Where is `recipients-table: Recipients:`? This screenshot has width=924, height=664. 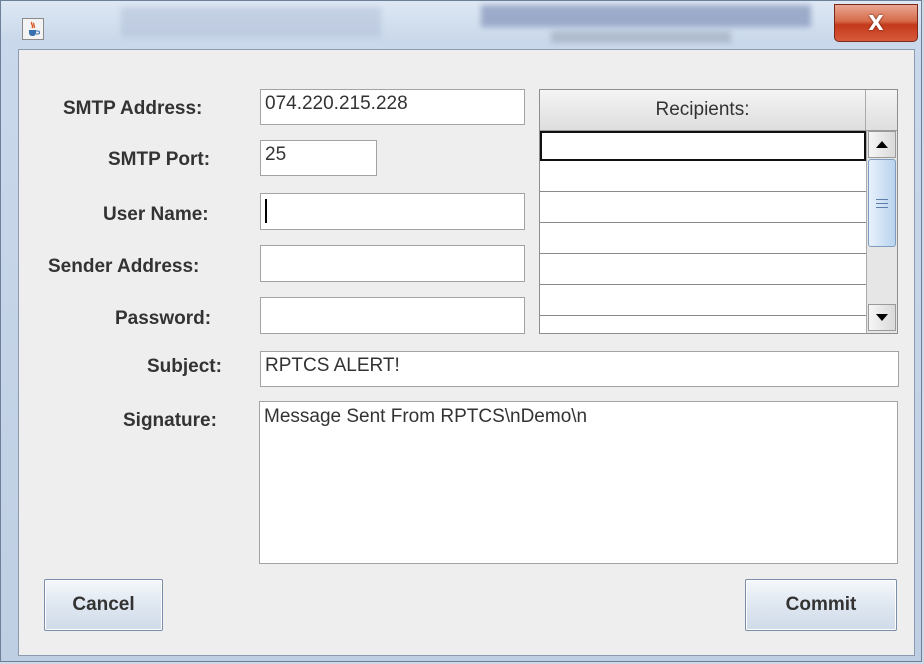
recipients-table: Recipients: is located at coordinates (718, 211).